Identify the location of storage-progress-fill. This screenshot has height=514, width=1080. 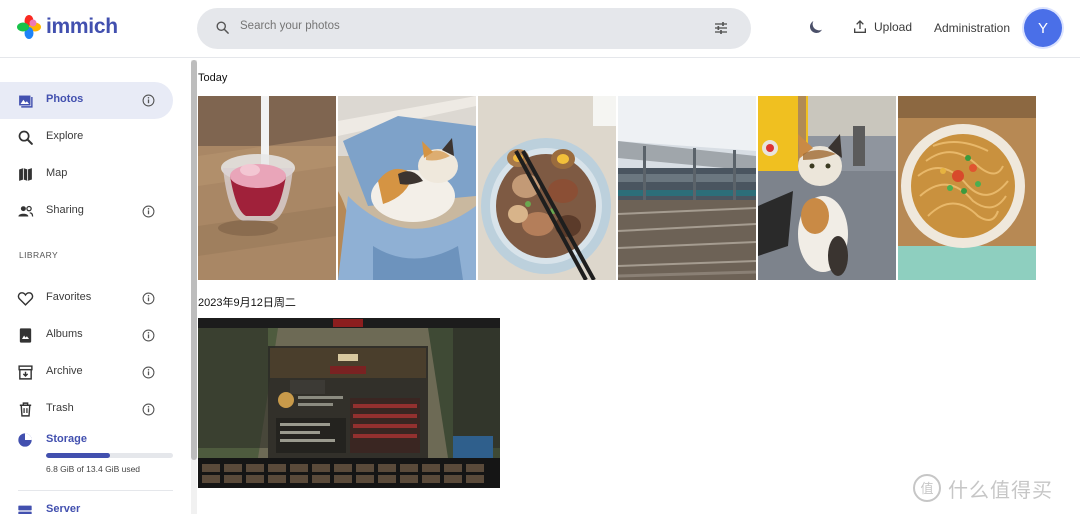
(78, 455).